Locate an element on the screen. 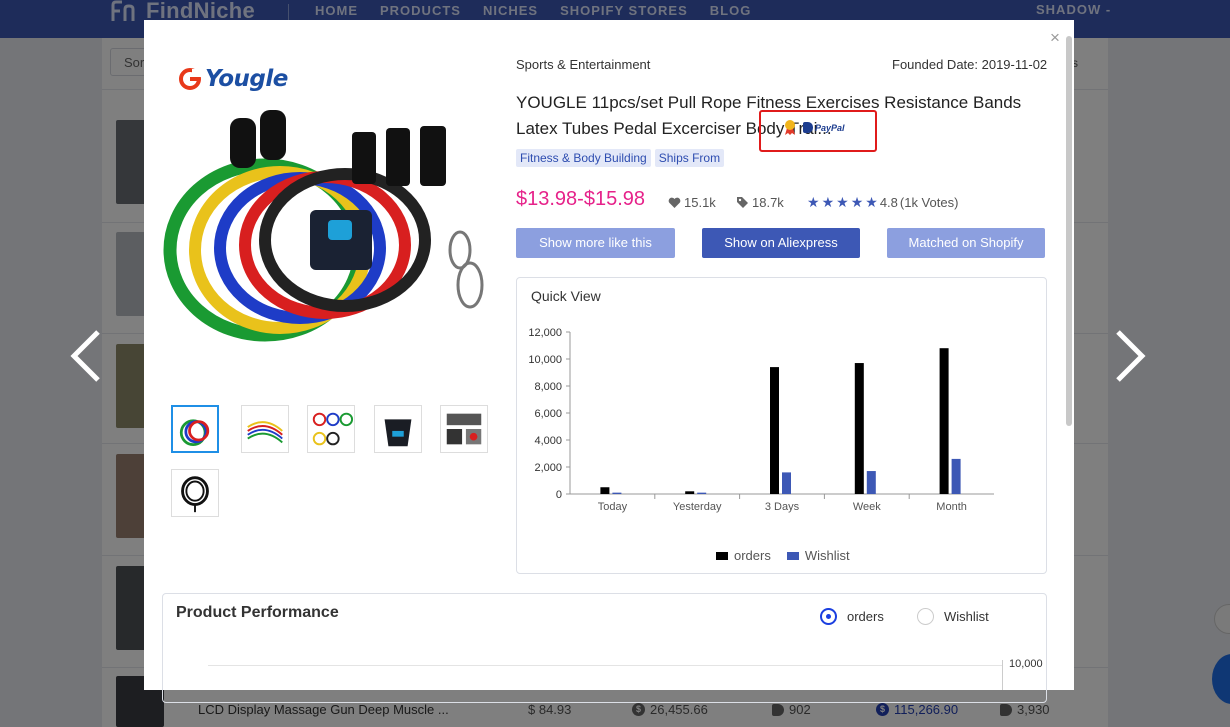 This screenshot has width=1230, height=727. rating: ★ ★ ★ ★ ★ 4.8 (1k Votes) is located at coordinates (882, 202).